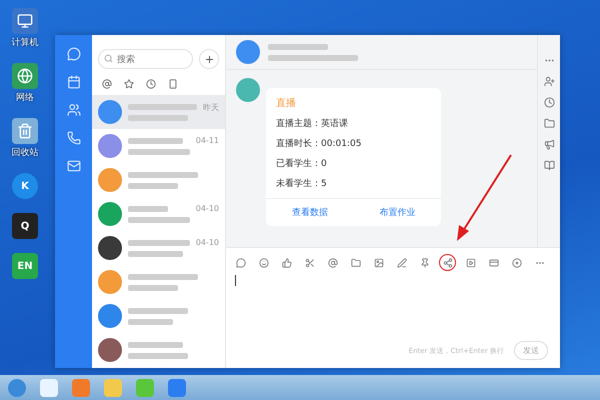 This screenshot has height=400, width=600. I want to click on add-button, so click(209, 59).